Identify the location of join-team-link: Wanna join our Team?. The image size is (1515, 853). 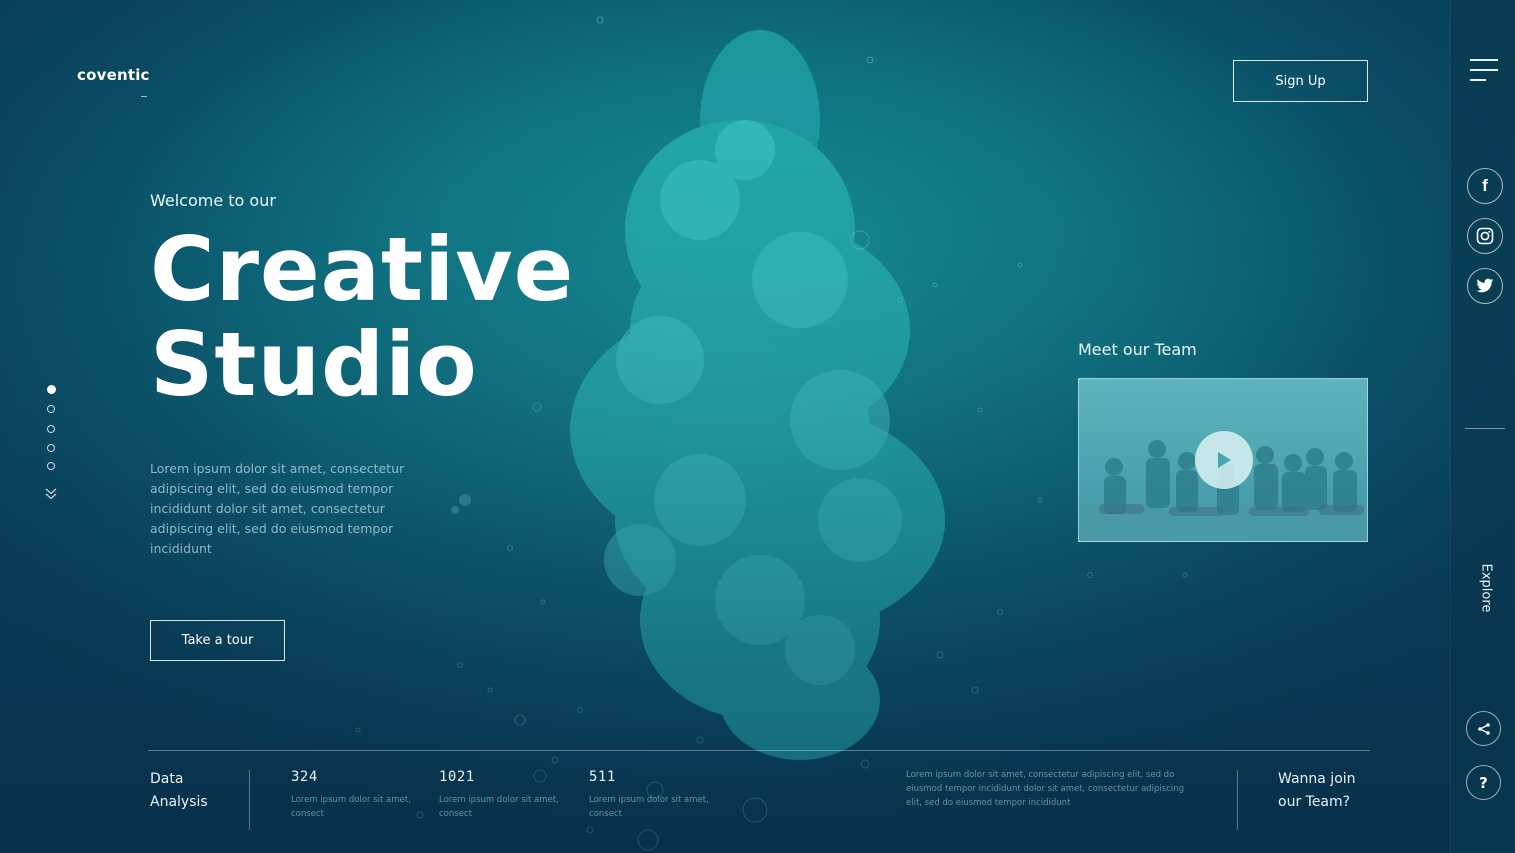
(1317, 791).